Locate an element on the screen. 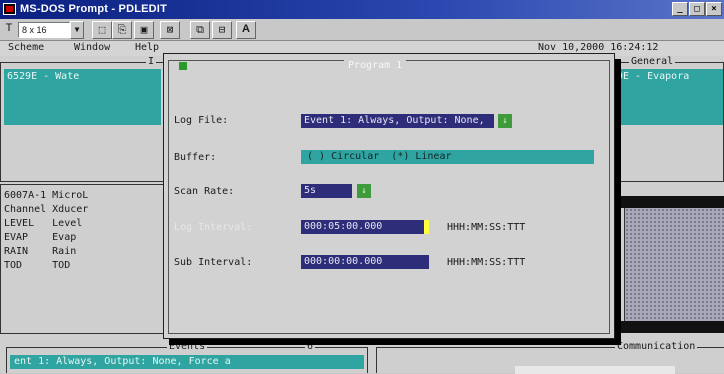 Image resolution: width=724 pixels, height=374 pixels. left-top-panel-title: I is located at coordinates (151, 61).